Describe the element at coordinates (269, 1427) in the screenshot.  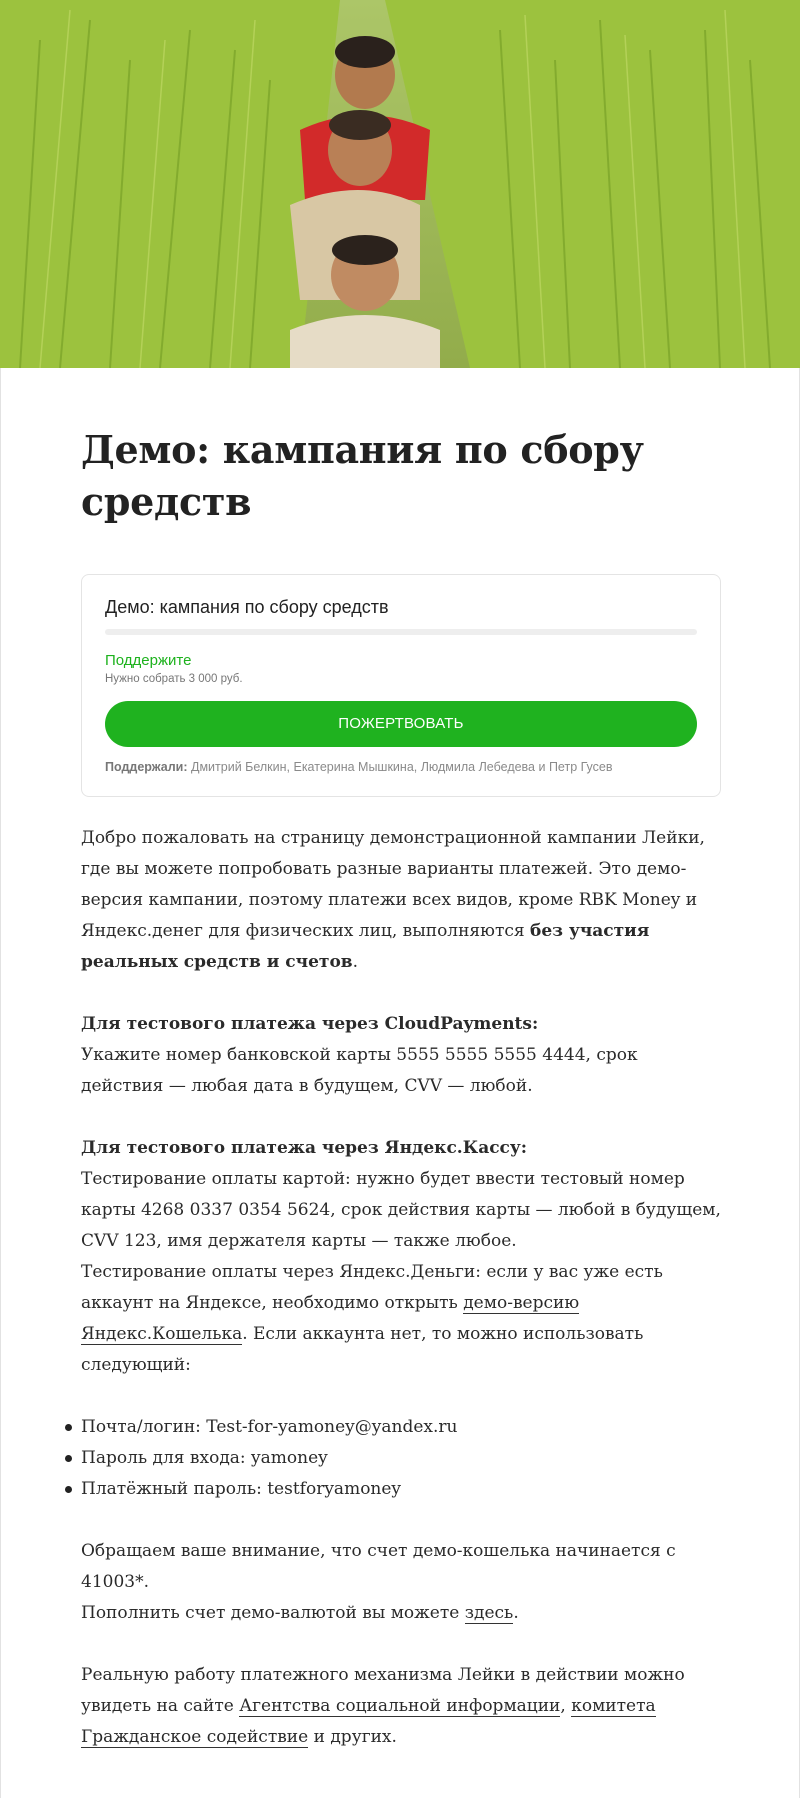
I see `list-item-text: Почта/логин: Test-for-yamoney@yandex.ru` at that location.